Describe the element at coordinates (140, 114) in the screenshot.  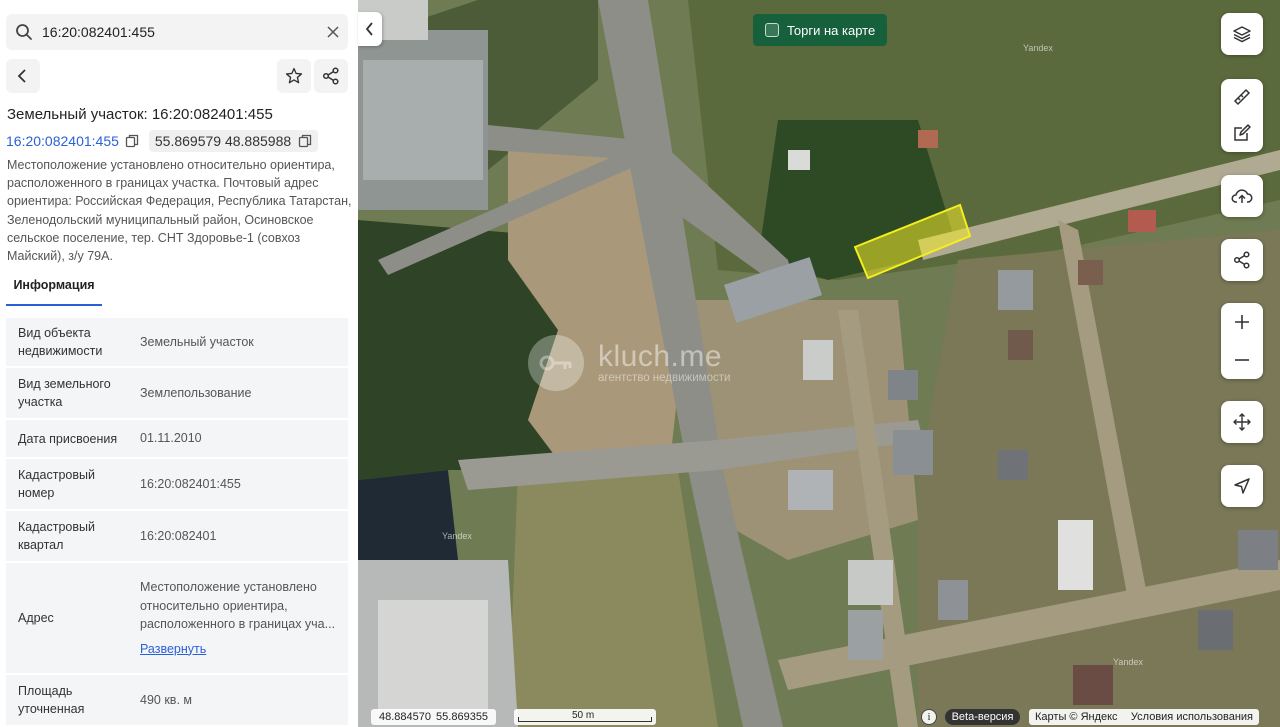
I see `page-title: Земельный участок: 16:20:082401:455` at that location.